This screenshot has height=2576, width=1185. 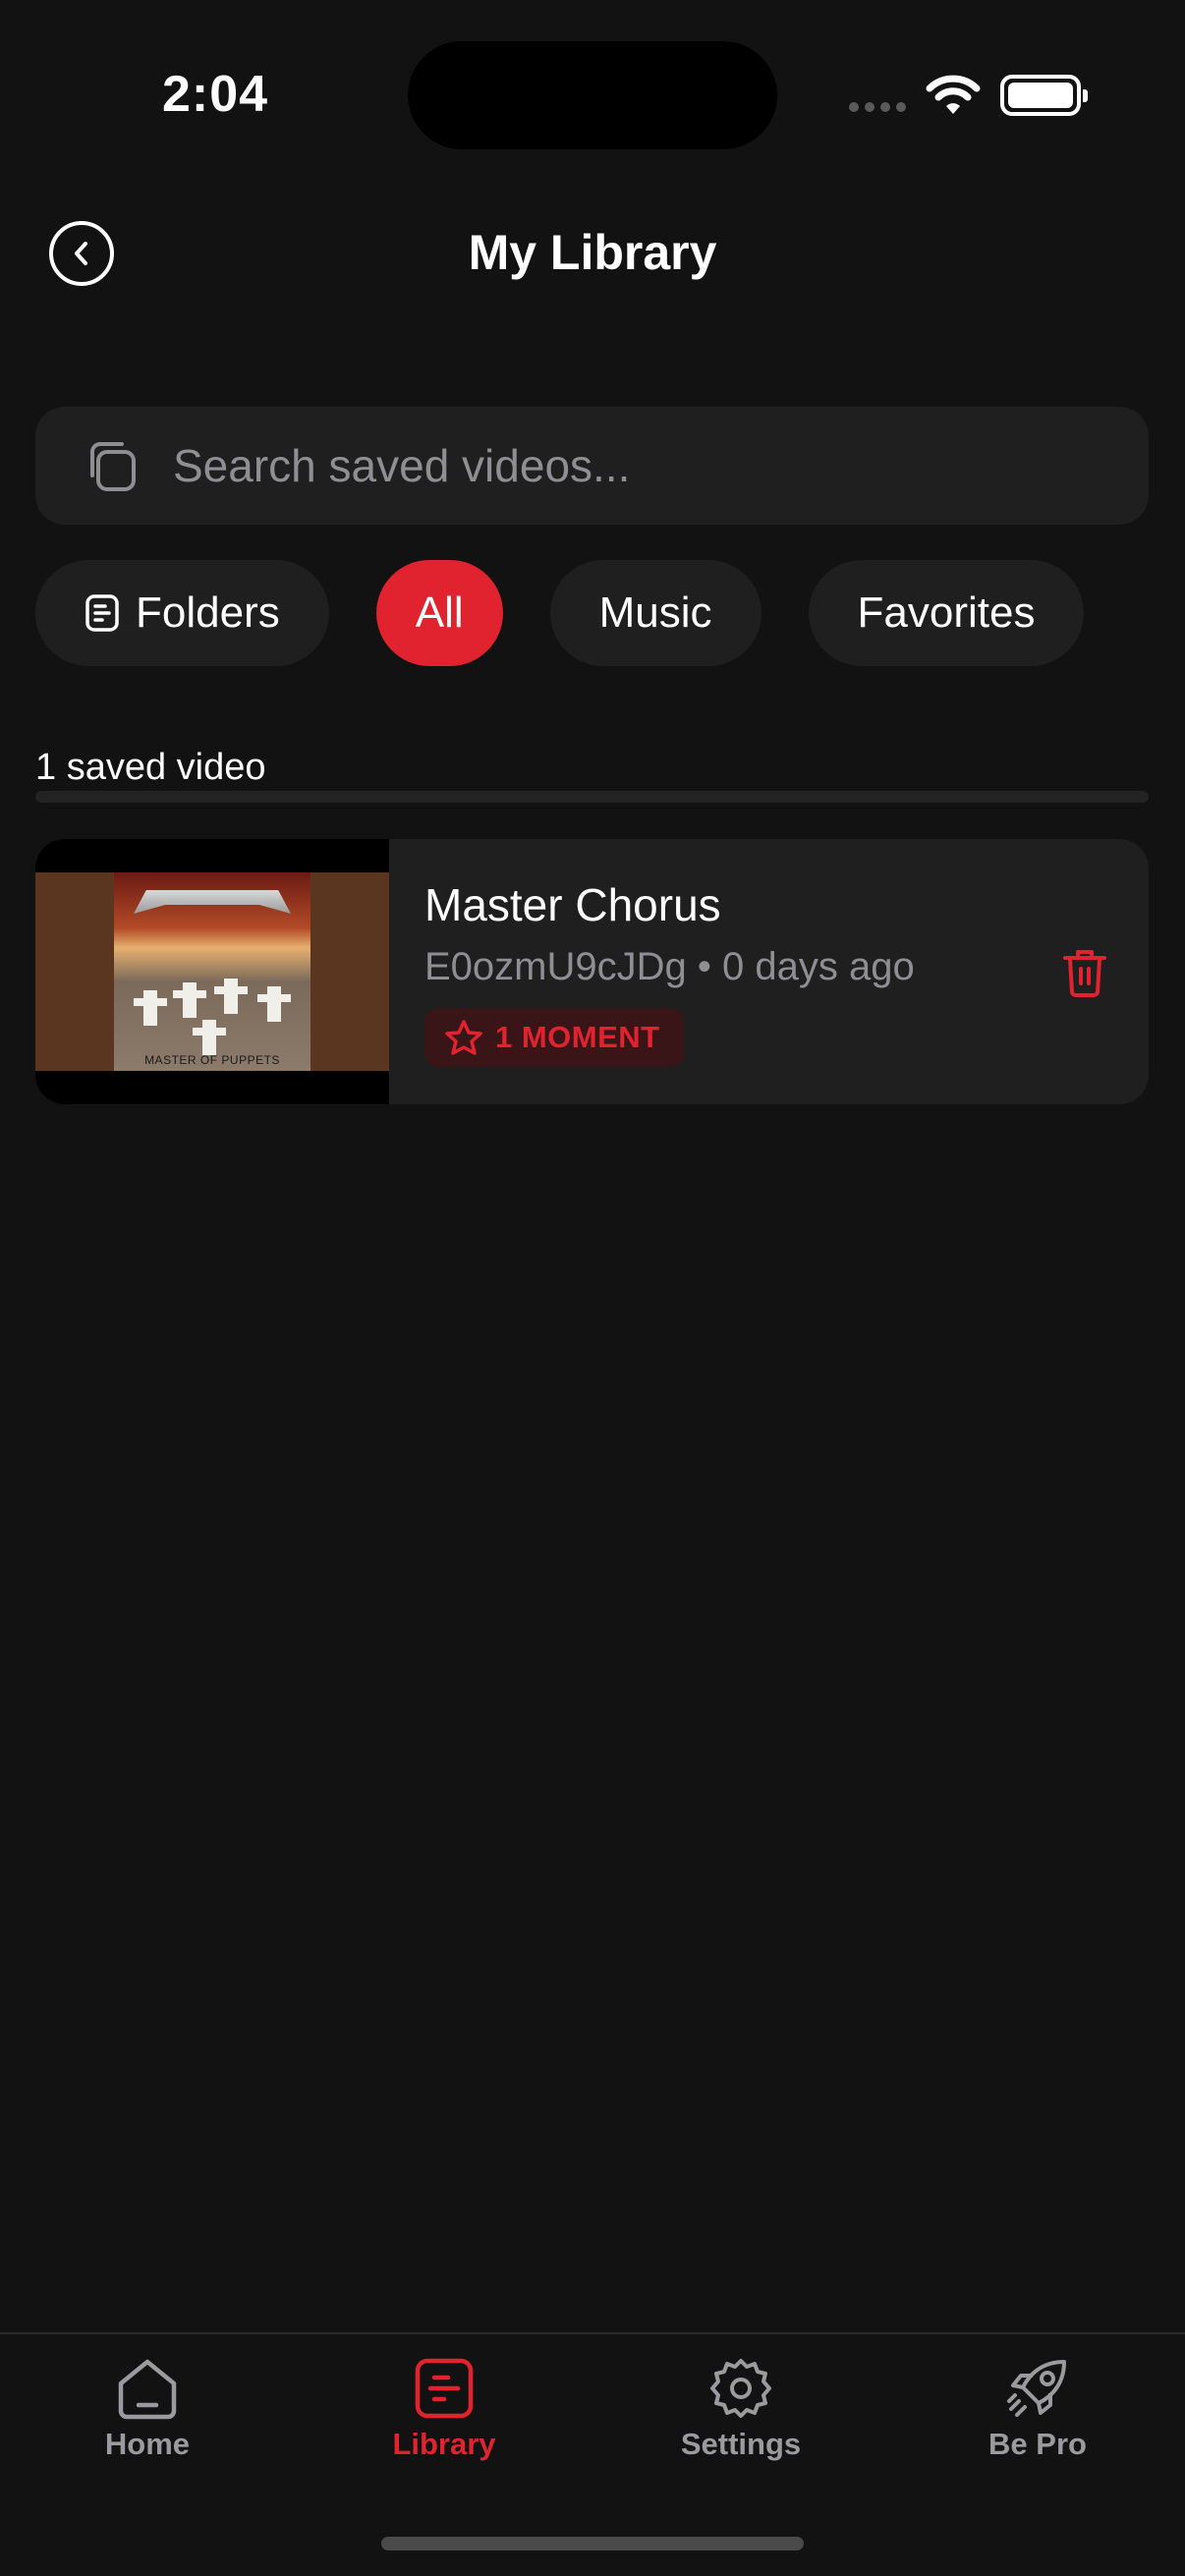 I want to click on filter-chip-all: All, so click(x=439, y=613).